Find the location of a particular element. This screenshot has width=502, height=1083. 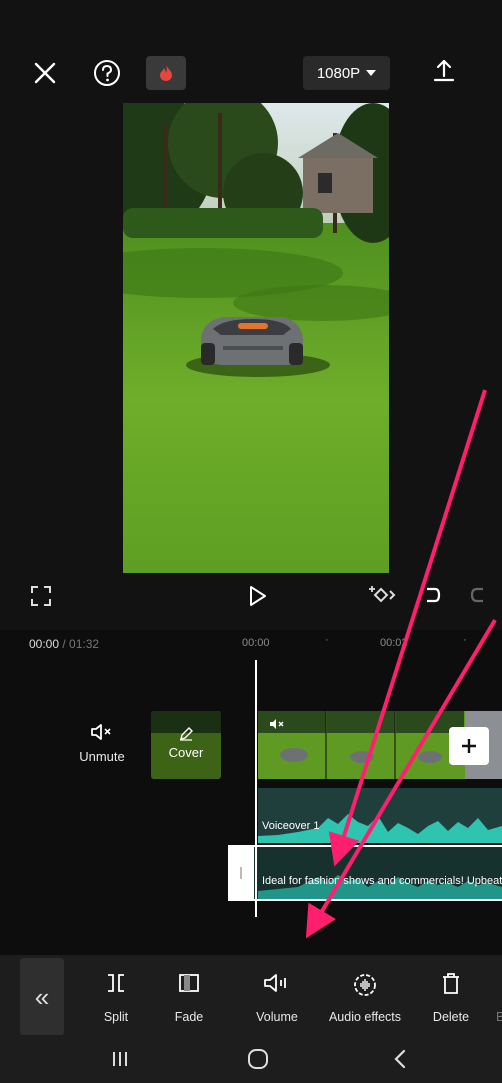

export-icon is located at coordinates (444, 70).